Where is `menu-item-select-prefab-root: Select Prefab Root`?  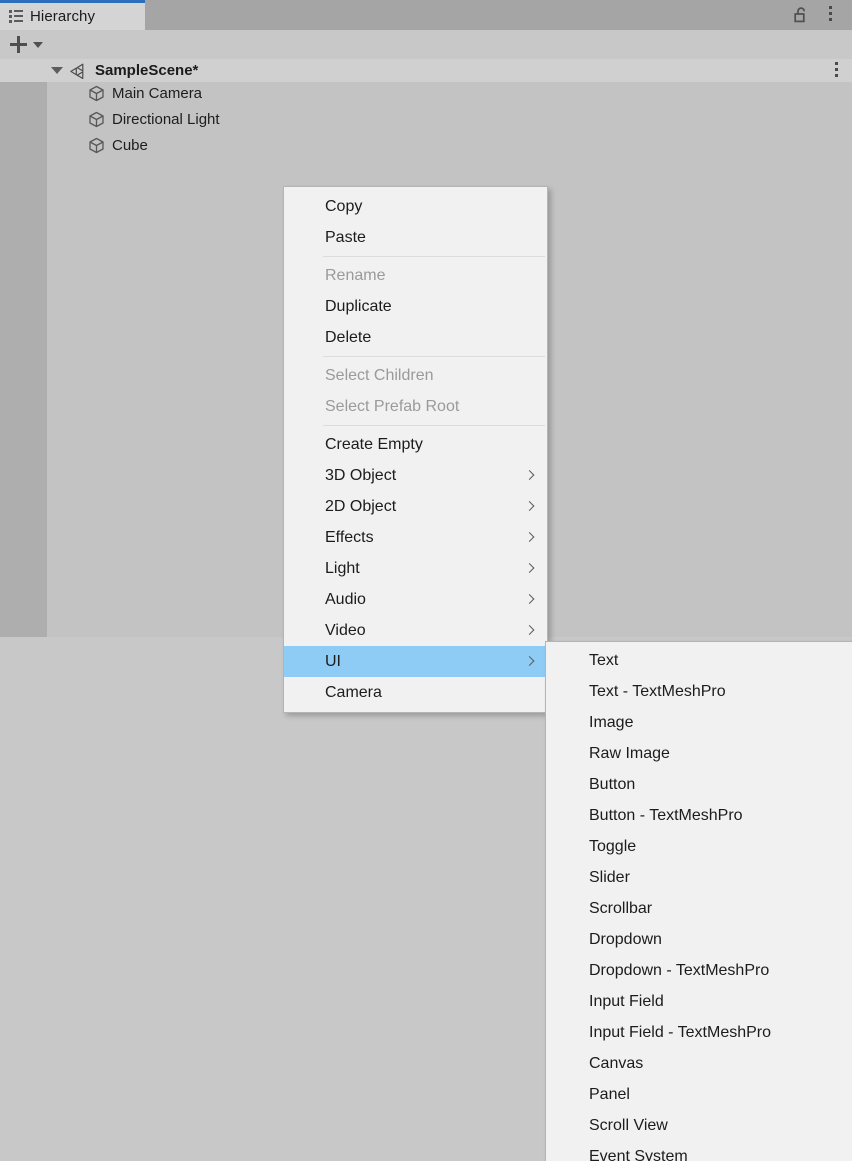 menu-item-select-prefab-root: Select Prefab Root is located at coordinates (415, 406).